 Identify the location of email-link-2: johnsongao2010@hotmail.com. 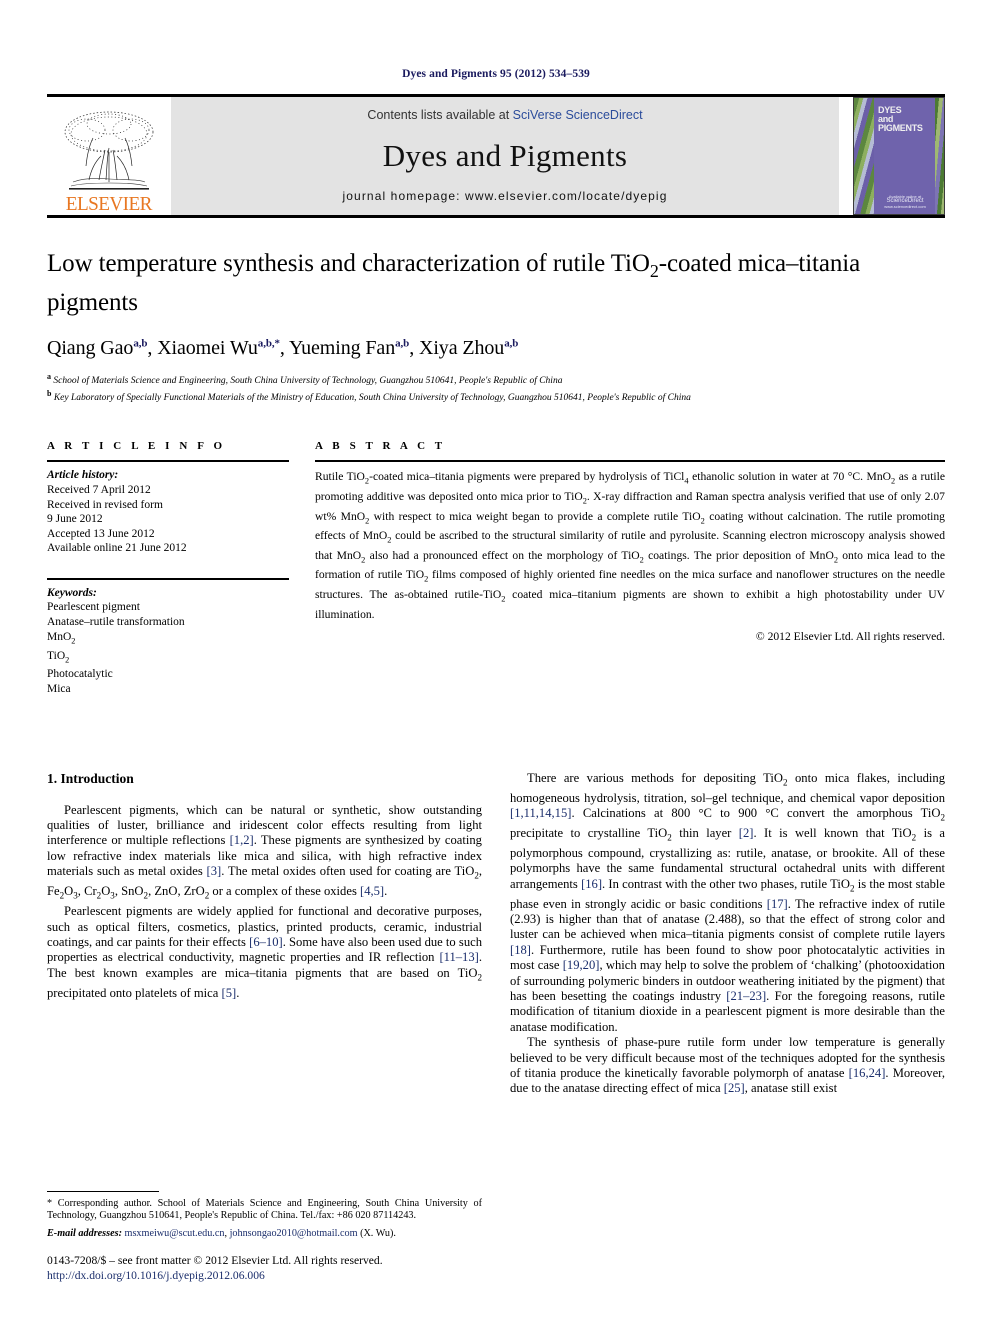
(294, 1233).